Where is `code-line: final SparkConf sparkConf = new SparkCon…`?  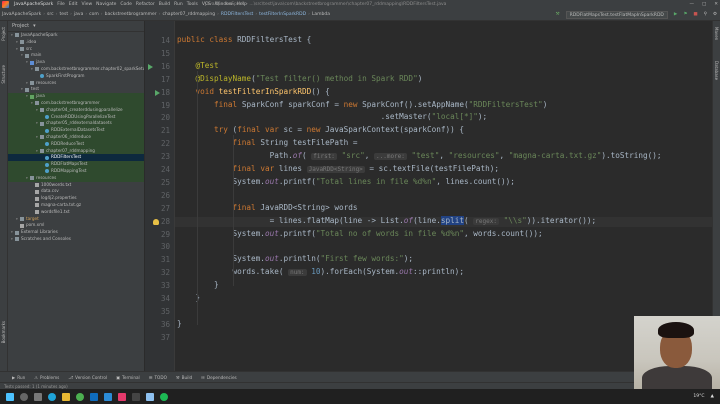
code-line: final SparkConf sparkConf = new SparkCon… is located at coordinates (362, 105).